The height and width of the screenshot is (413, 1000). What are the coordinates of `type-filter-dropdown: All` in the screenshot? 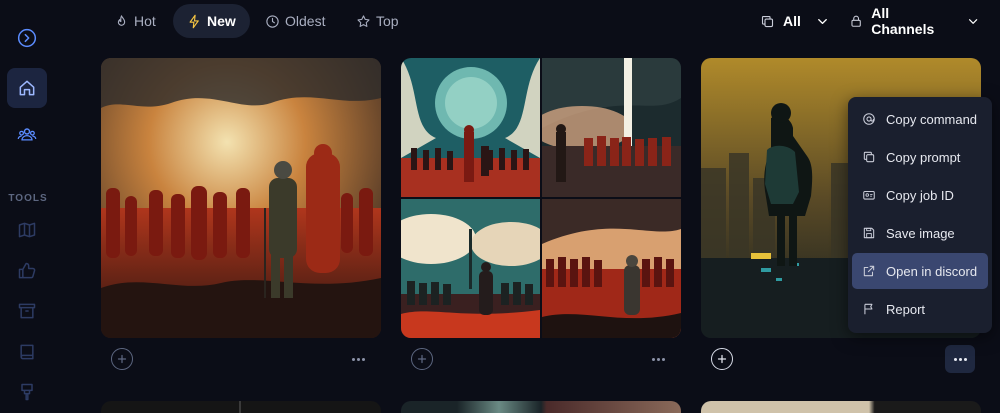 It's located at (795, 21).